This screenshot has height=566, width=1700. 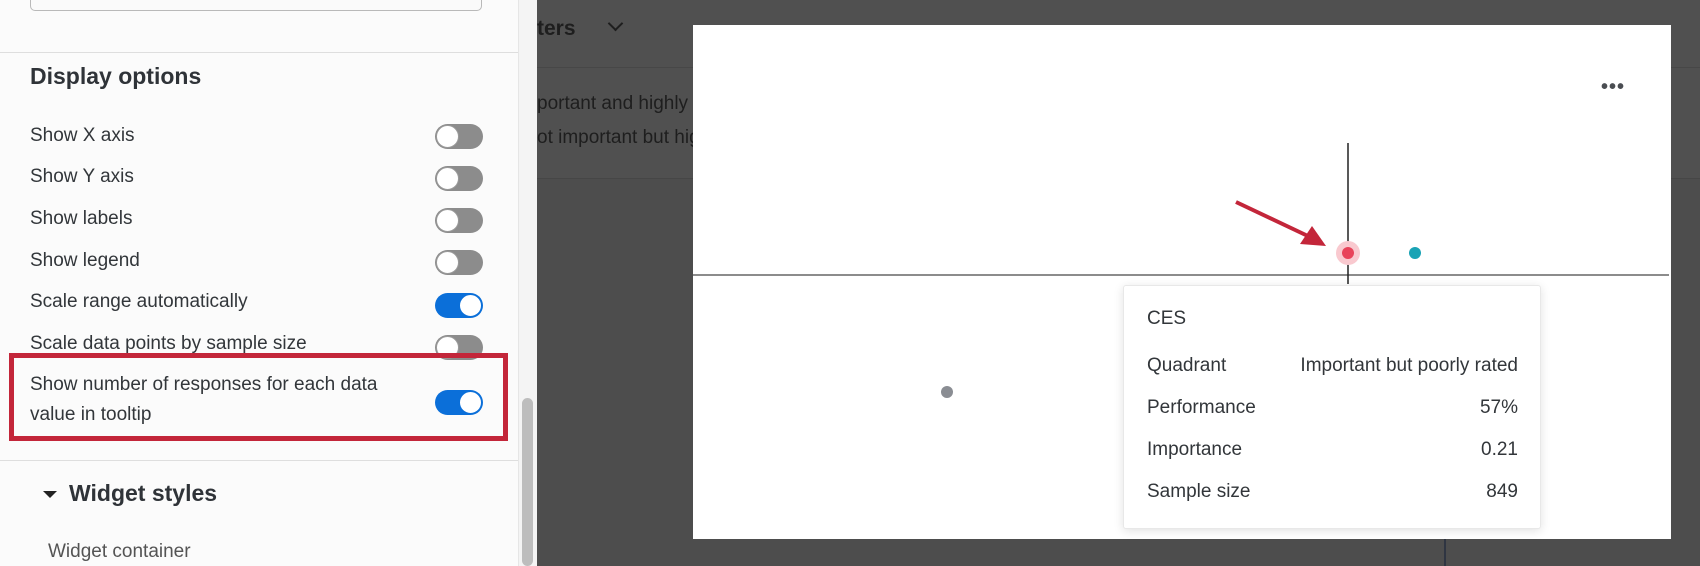 I want to click on tooltip-row: Quadrant Important but poorly rated, so click(x=1332, y=366).